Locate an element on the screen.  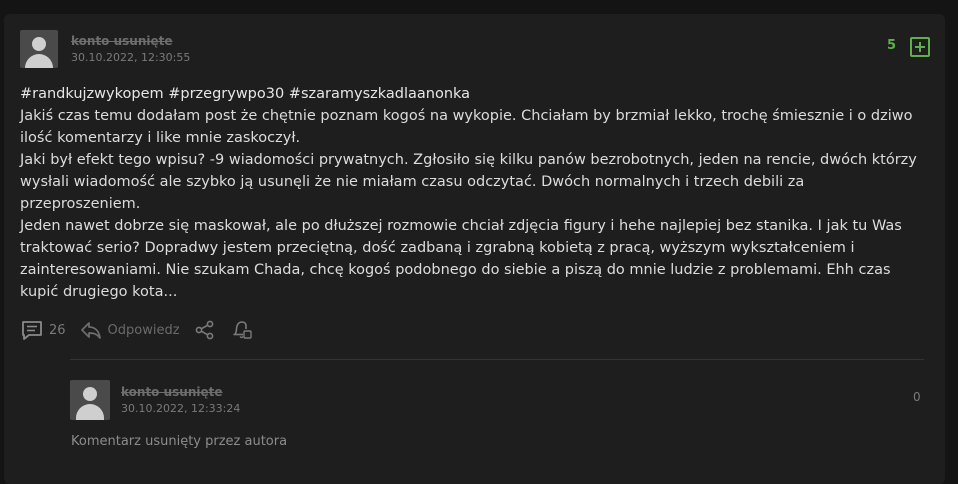
comment-count: 26 is located at coordinates (57, 330).